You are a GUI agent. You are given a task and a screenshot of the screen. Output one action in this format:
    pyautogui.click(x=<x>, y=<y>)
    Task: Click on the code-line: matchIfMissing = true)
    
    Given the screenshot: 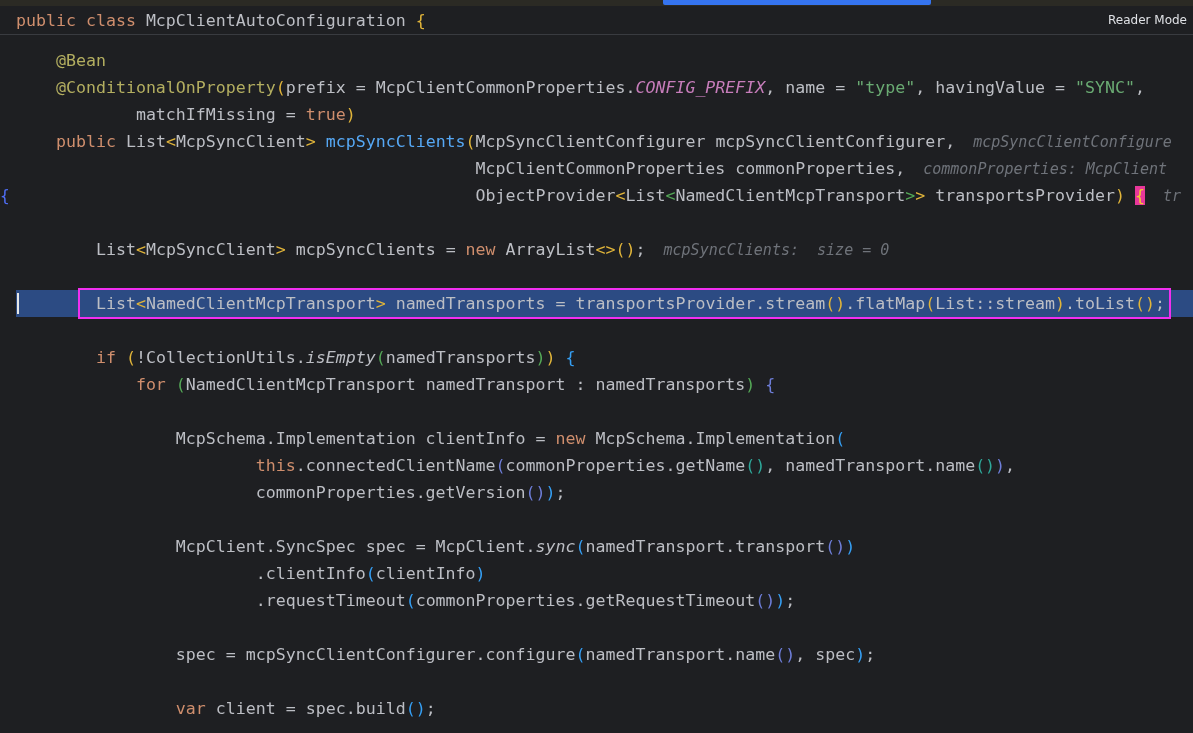 What is the action you would take?
    pyautogui.click(x=245, y=114)
    